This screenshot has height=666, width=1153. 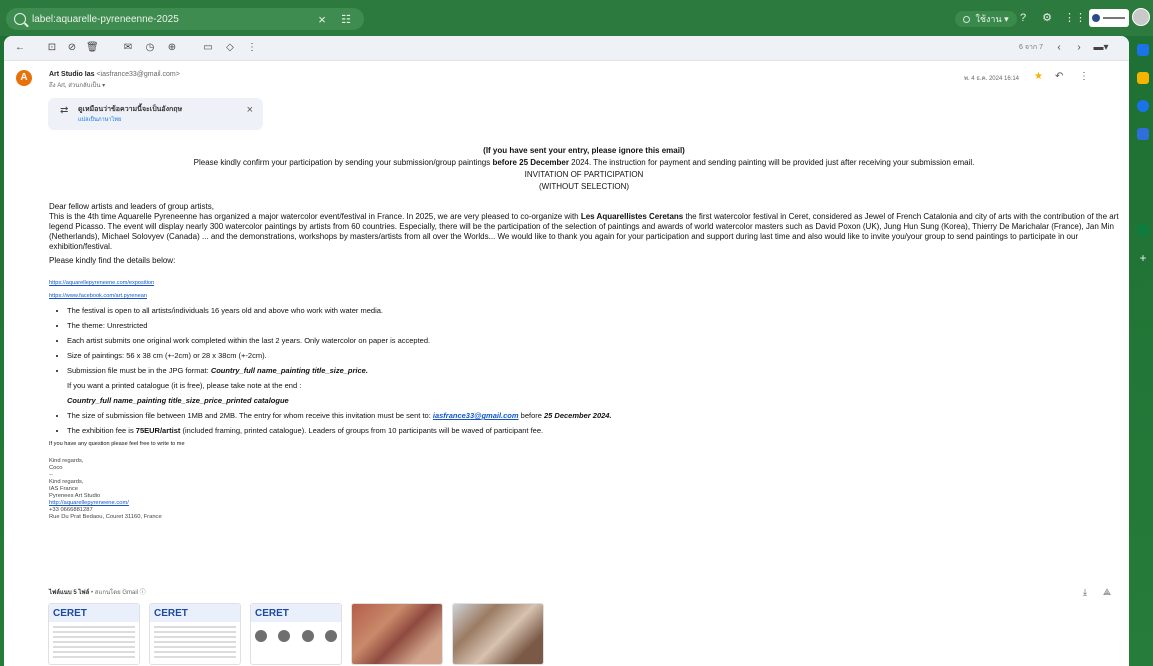 What do you see at coordinates (584, 186) in the screenshot?
I see `invitation-subtitle: (WITHOUT SELECTION)` at bounding box center [584, 186].